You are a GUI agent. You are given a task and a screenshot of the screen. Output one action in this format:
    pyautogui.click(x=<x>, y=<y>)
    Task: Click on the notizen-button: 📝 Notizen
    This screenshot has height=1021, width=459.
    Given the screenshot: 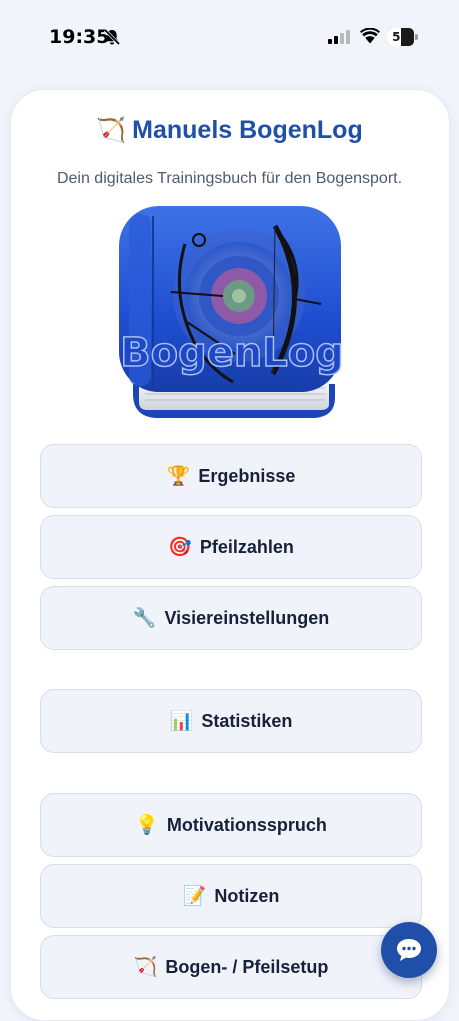 What is the action you would take?
    pyautogui.click(x=231, y=896)
    